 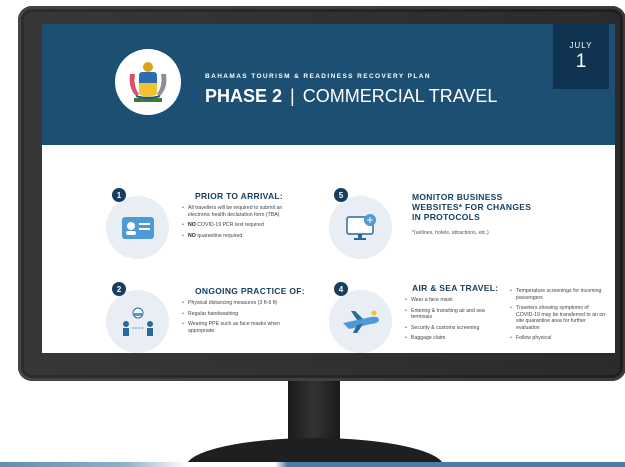 I want to click on monitor-stand-neck, so click(x=314, y=411).